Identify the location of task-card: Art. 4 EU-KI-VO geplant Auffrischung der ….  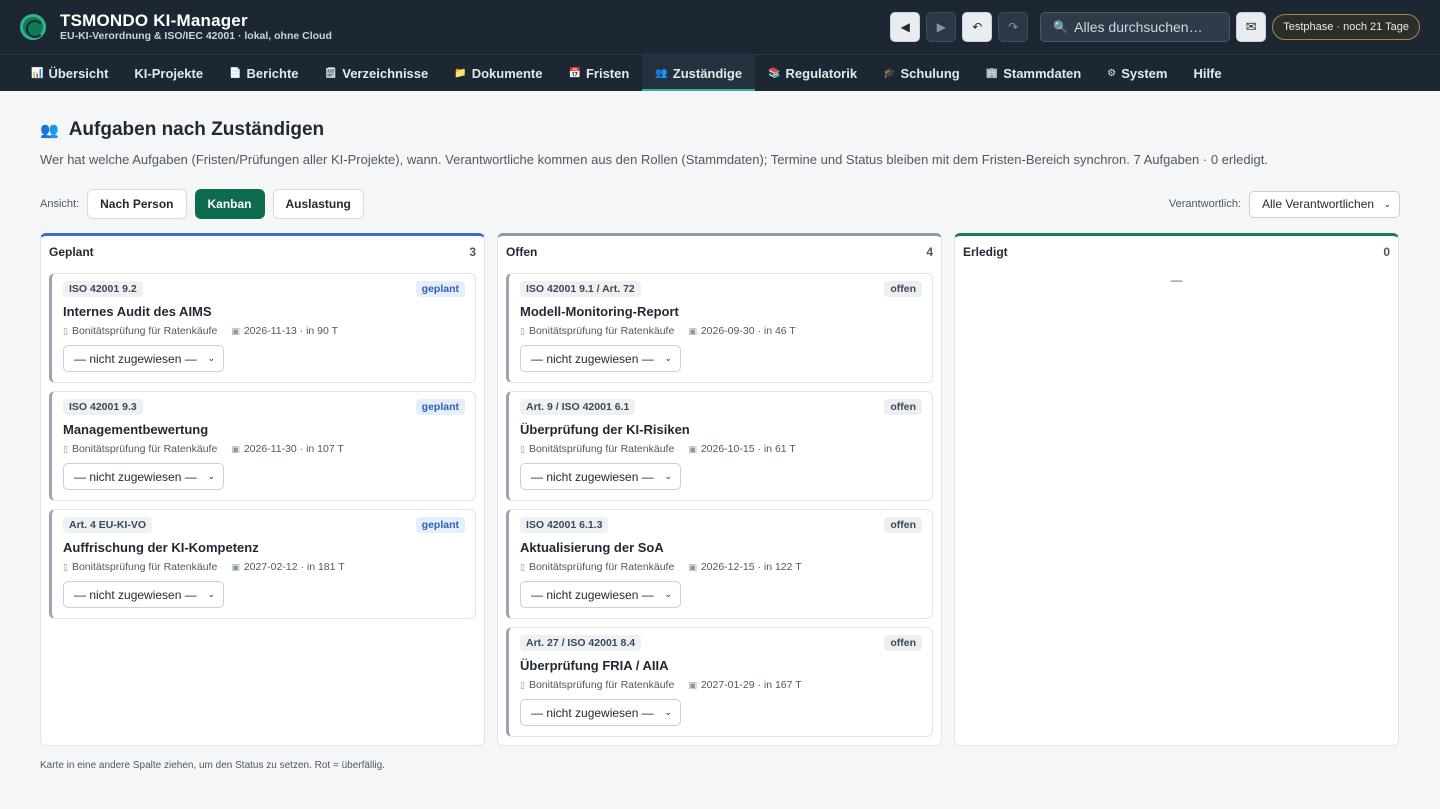
(262, 564).